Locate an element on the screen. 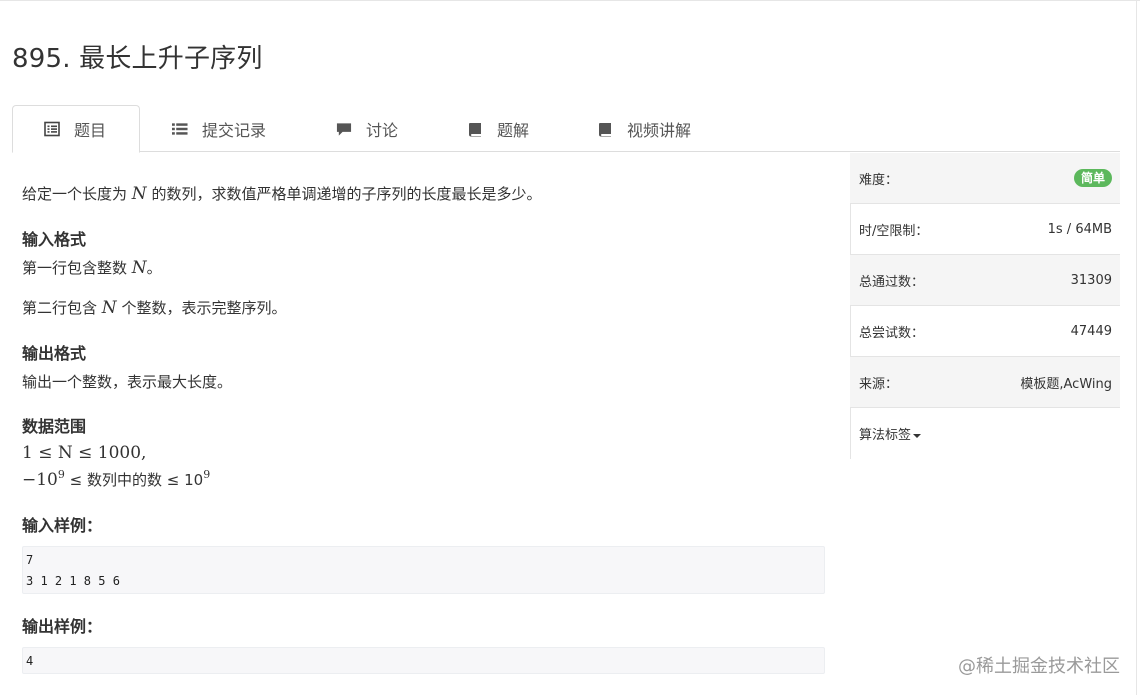  problem-intro: 给定一个长度为 N 的数列，求数值严格单调递增的子序列的长度最长是多少。 is located at coordinates (281, 193).